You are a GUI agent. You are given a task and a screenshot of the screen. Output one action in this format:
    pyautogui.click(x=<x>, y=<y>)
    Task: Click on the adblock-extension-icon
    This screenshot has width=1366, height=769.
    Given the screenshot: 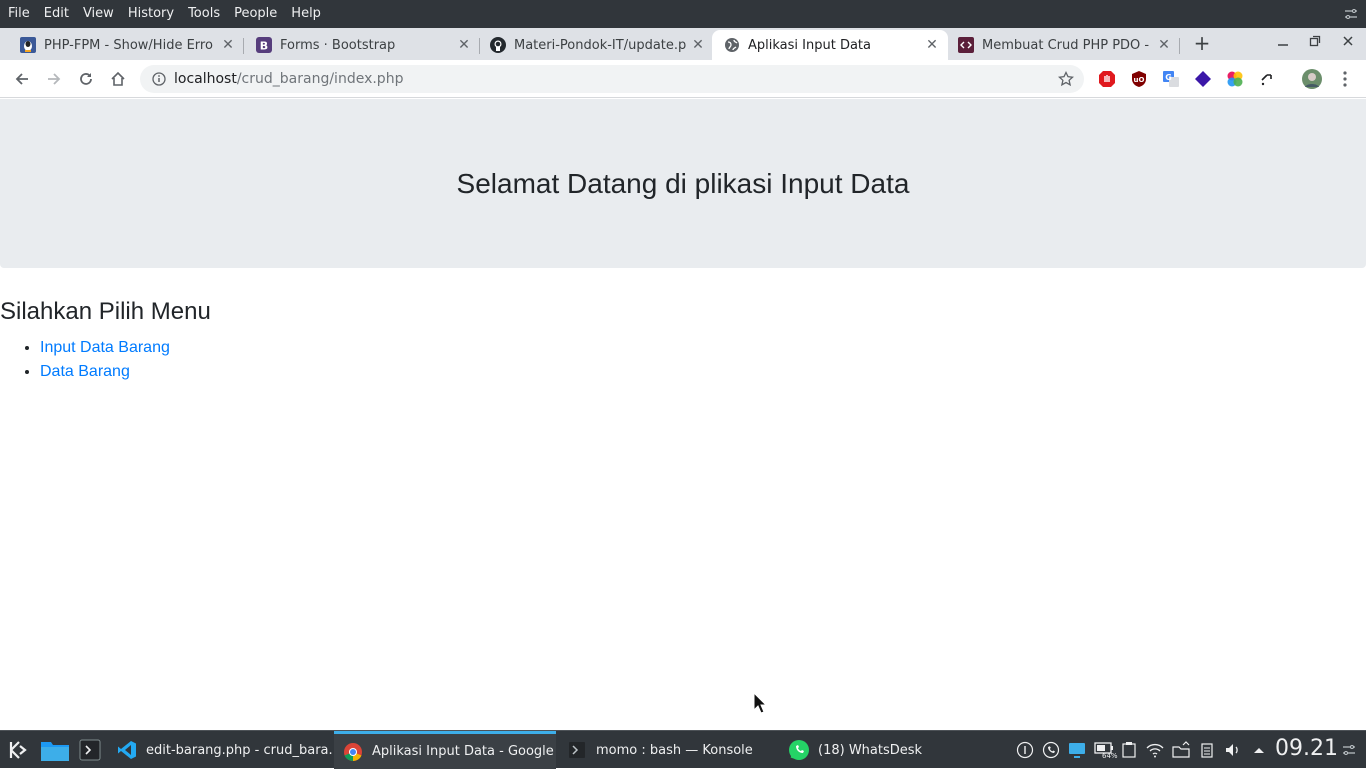 What is the action you would take?
    pyautogui.click(x=1107, y=79)
    